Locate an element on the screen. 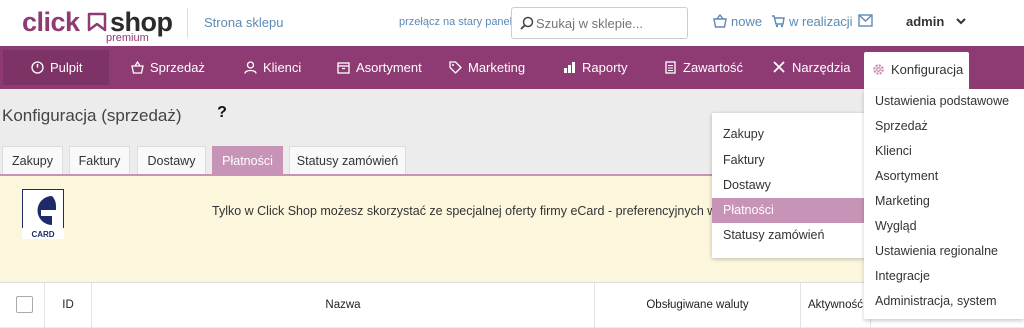 The height and width of the screenshot is (328, 1024). nav-label: Raporty is located at coordinates (605, 67).